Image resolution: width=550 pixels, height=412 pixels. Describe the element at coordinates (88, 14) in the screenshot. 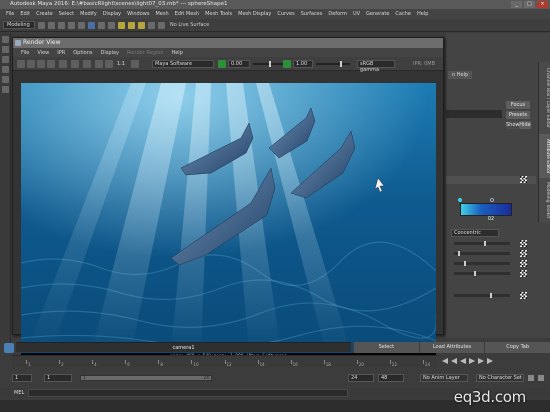

I see `menu-modify: Modify` at that location.